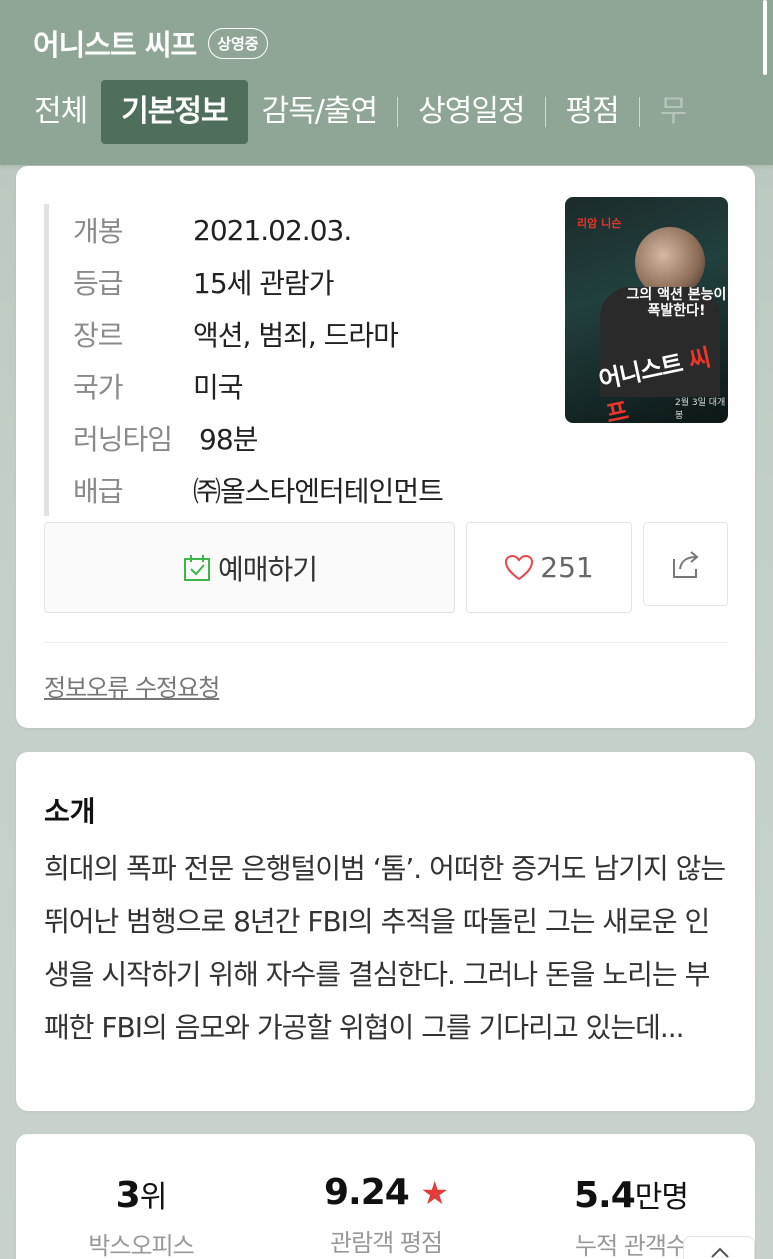 The width and height of the screenshot is (773, 1259). Describe the element at coordinates (98, 387) in the screenshot. I see `info-label: 국가` at that location.